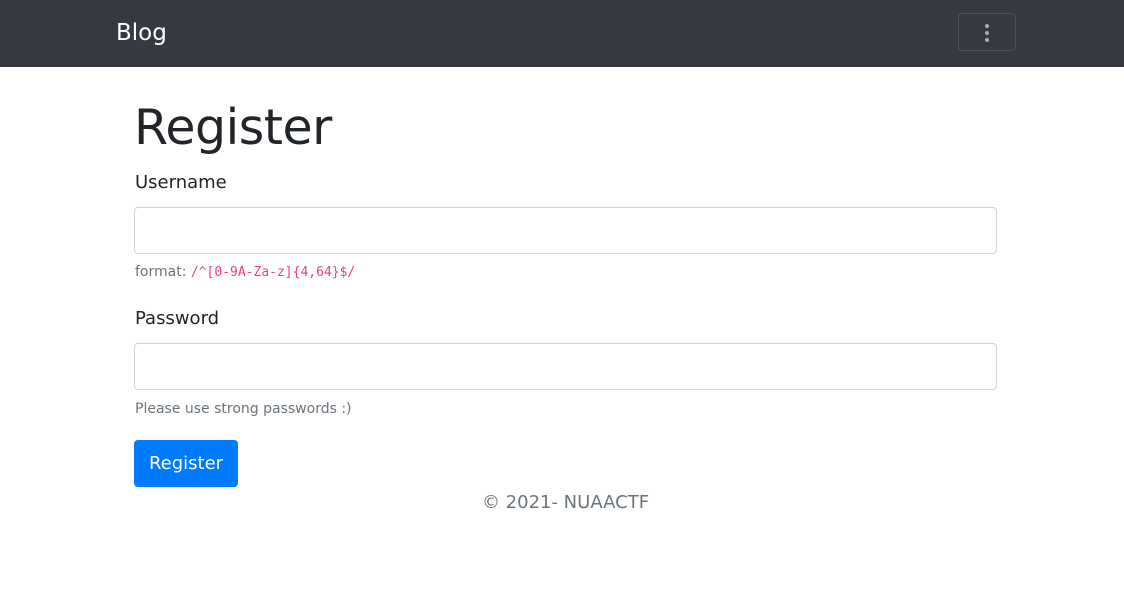 The height and width of the screenshot is (594, 1124). What do you see at coordinates (273, 272) in the screenshot?
I see `username-format-pattern: /^[0-9A-Za-z]{4,64}$/` at bounding box center [273, 272].